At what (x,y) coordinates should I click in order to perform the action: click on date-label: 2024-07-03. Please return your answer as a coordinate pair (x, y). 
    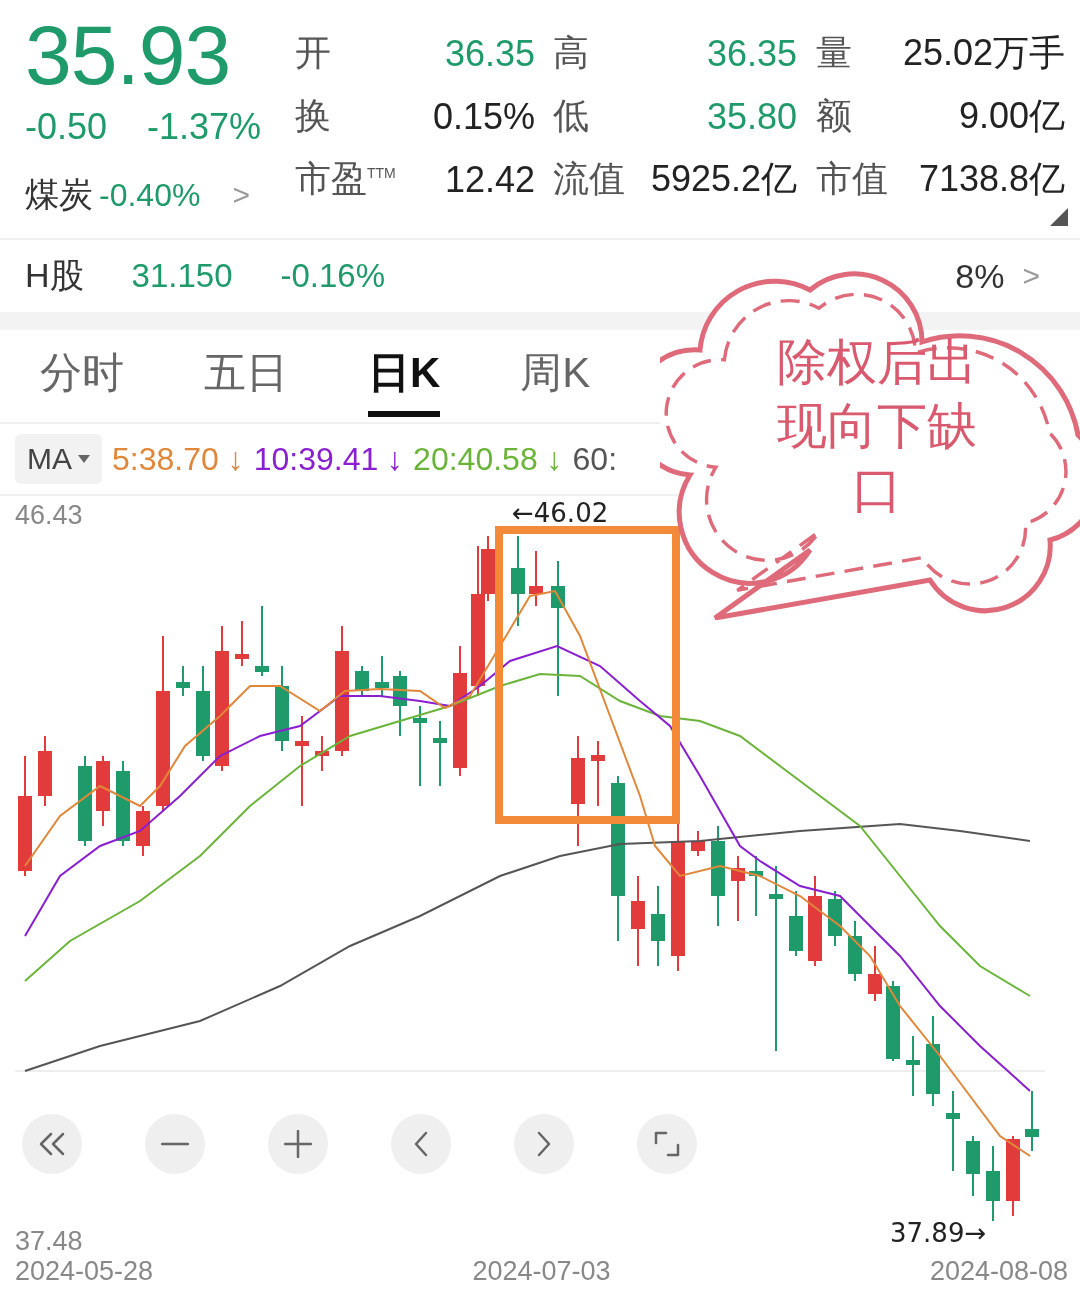
    Looking at the image, I should click on (541, 1271).